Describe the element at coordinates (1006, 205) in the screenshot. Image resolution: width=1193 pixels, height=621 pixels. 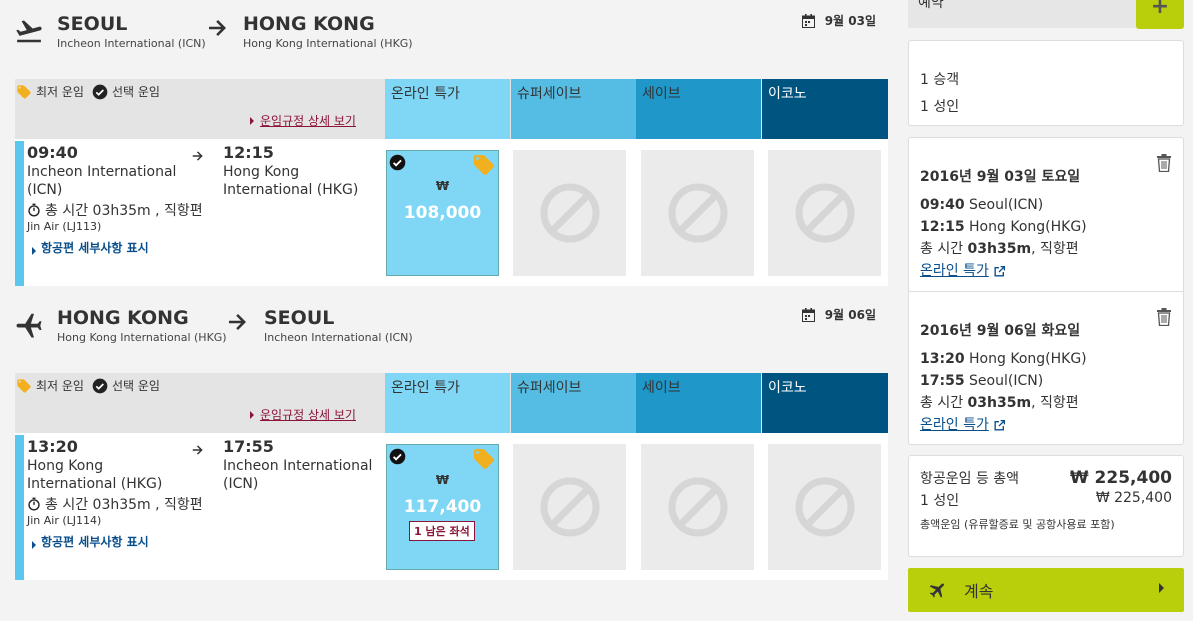
I see `segment-dep-place: Seoul(ICN)` at that location.